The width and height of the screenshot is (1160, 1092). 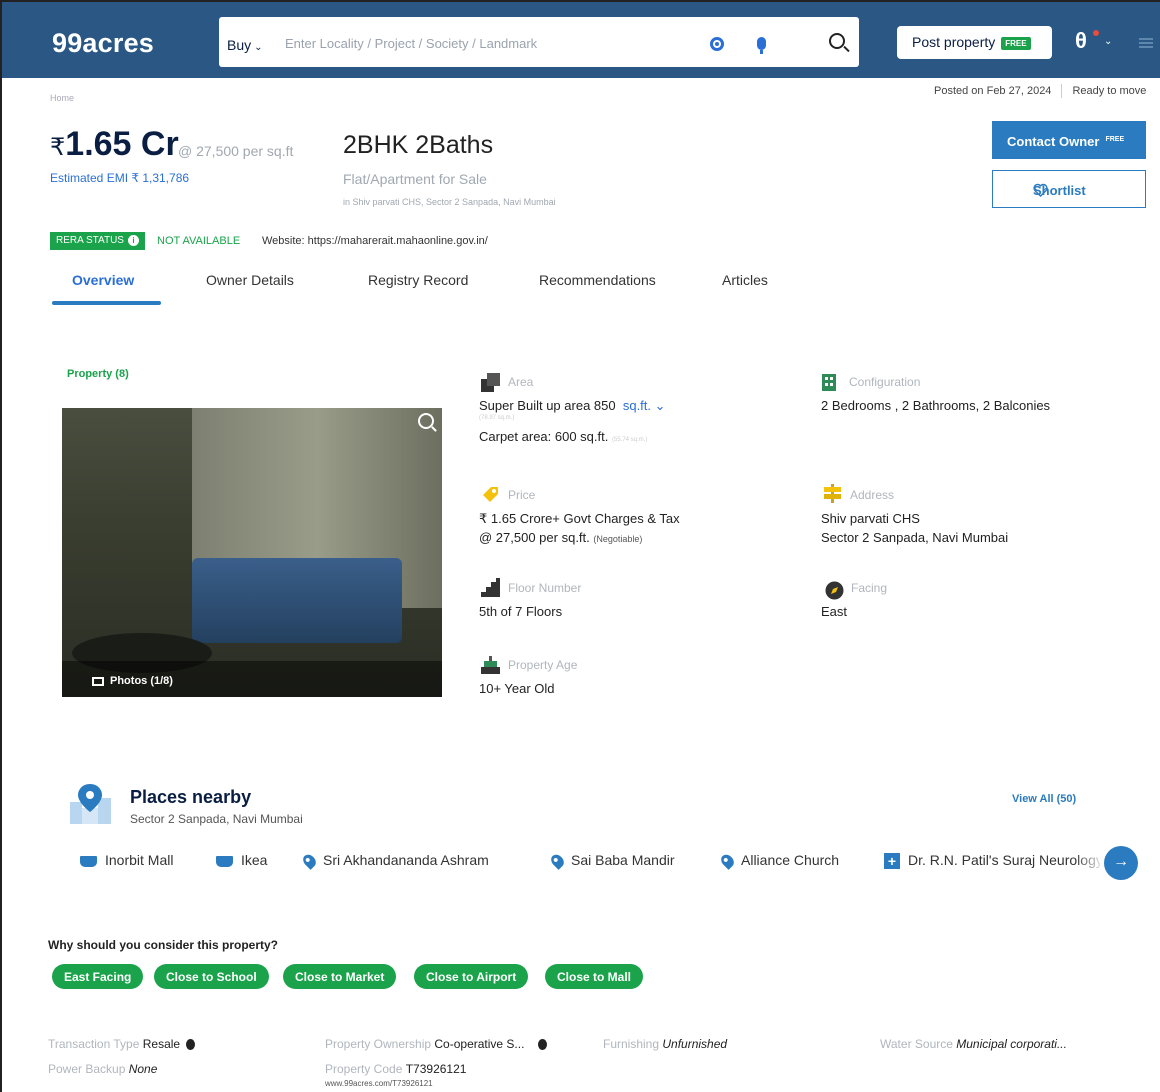 What do you see at coordinates (778, 861) in the screenshot?
I see `place-item: Alliance Church` at bounding box center [778, 861].